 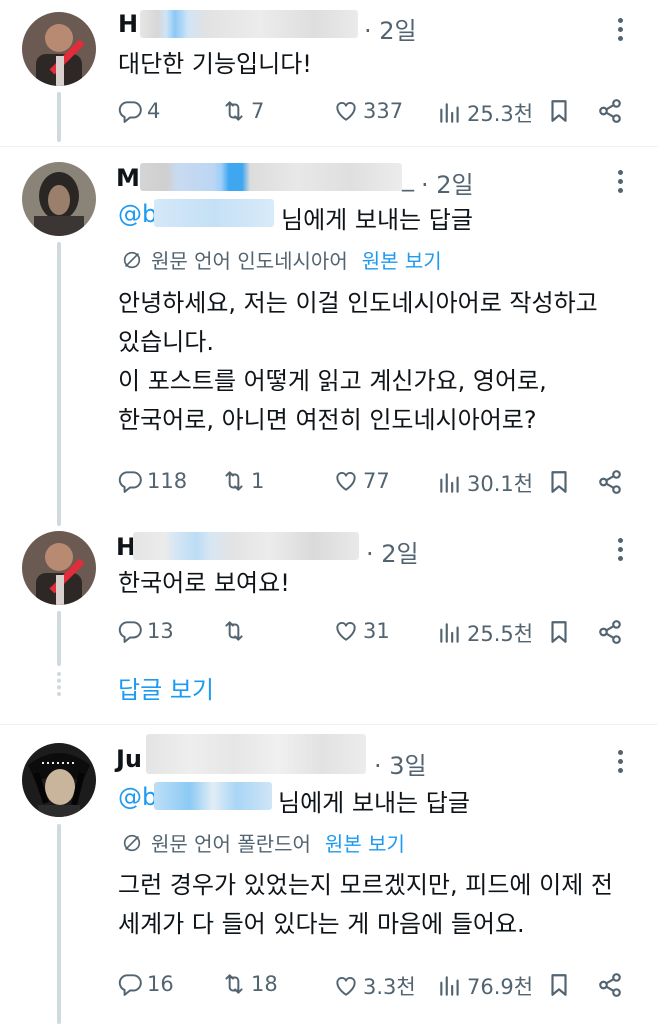 I want to click on post-text: 한국어로 보여요!, so click(x=204, y=583).